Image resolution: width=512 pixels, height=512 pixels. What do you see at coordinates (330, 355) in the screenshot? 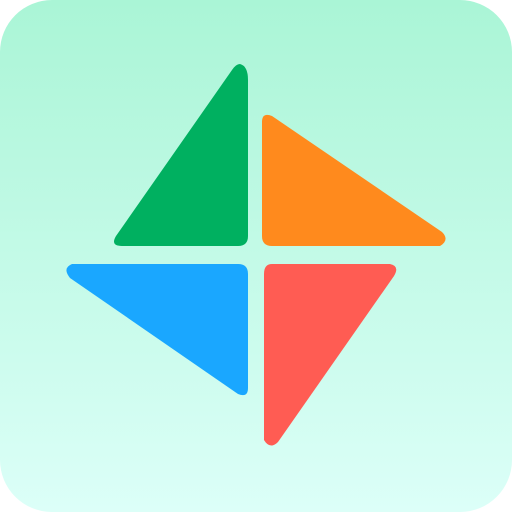
I see `red-blade` at bounding box center [330, 355].